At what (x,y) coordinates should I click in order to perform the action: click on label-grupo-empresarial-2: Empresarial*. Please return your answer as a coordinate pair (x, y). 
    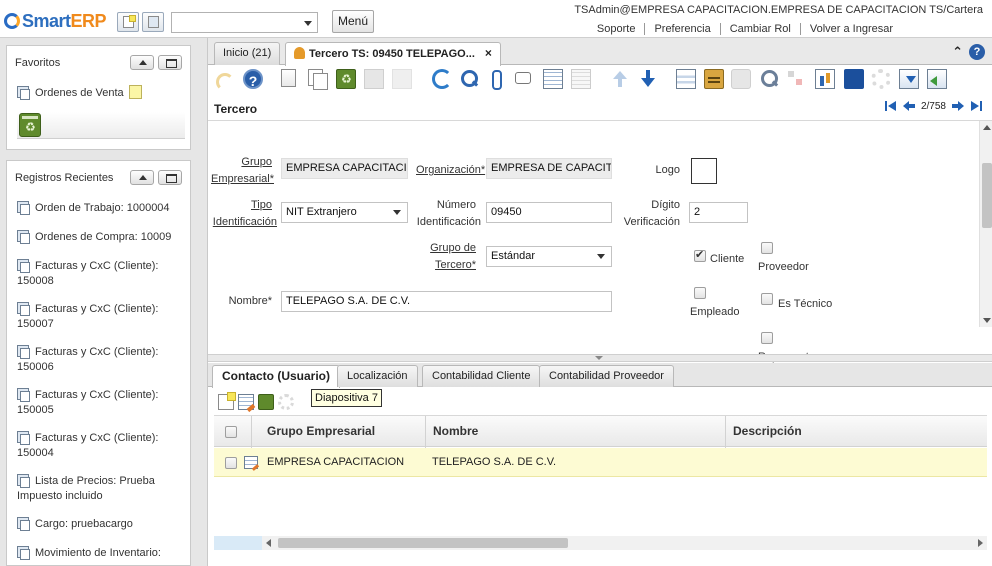
    Looking at the image, I should click on (241, 179).